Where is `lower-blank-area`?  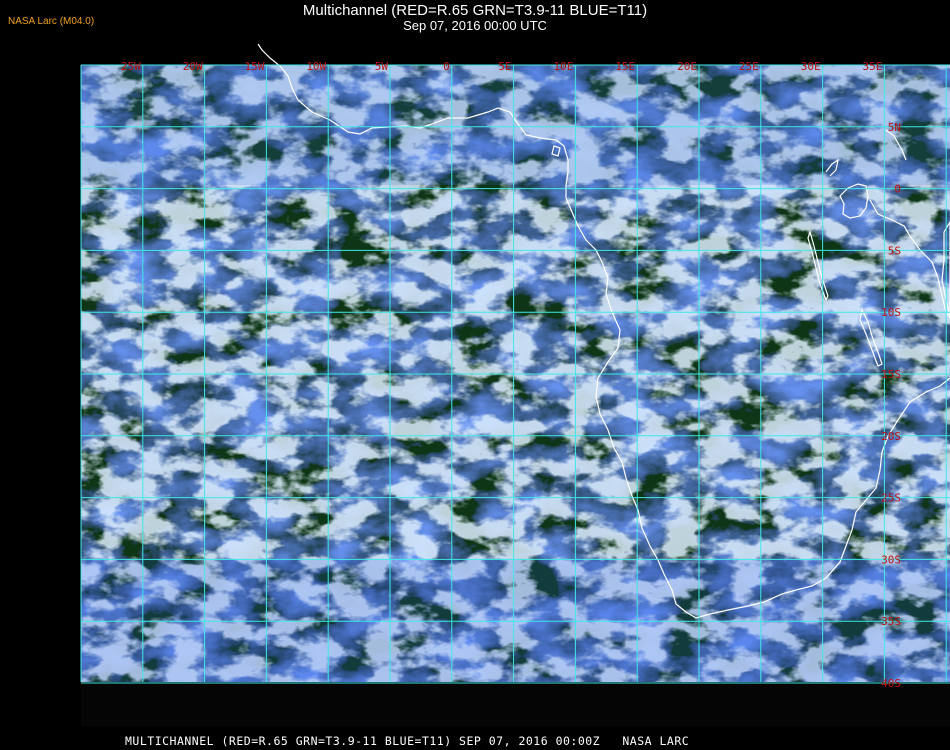
lower-blank-area is located at coordinates (515, 704).